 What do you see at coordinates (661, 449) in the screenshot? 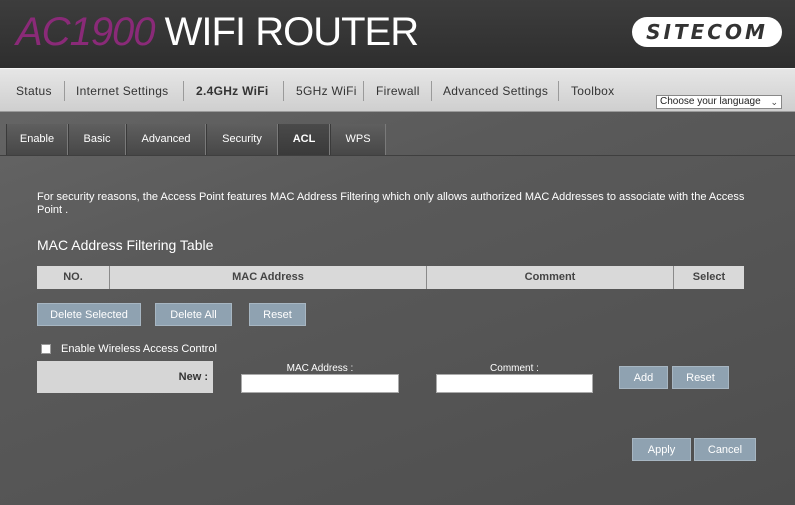
I see `apply-button: Apply` at bounding box center [661, 449].